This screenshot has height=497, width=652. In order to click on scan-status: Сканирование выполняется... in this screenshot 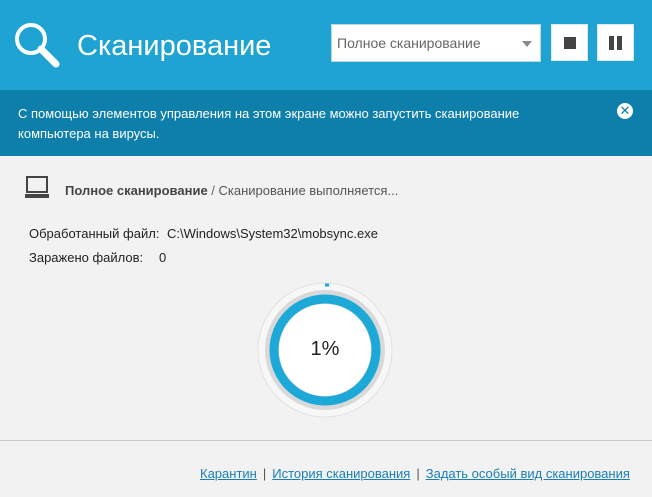, I will do `click(308, 190)`.